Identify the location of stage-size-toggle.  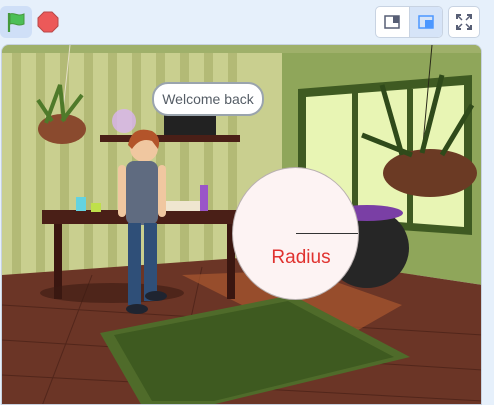
(409, 22).